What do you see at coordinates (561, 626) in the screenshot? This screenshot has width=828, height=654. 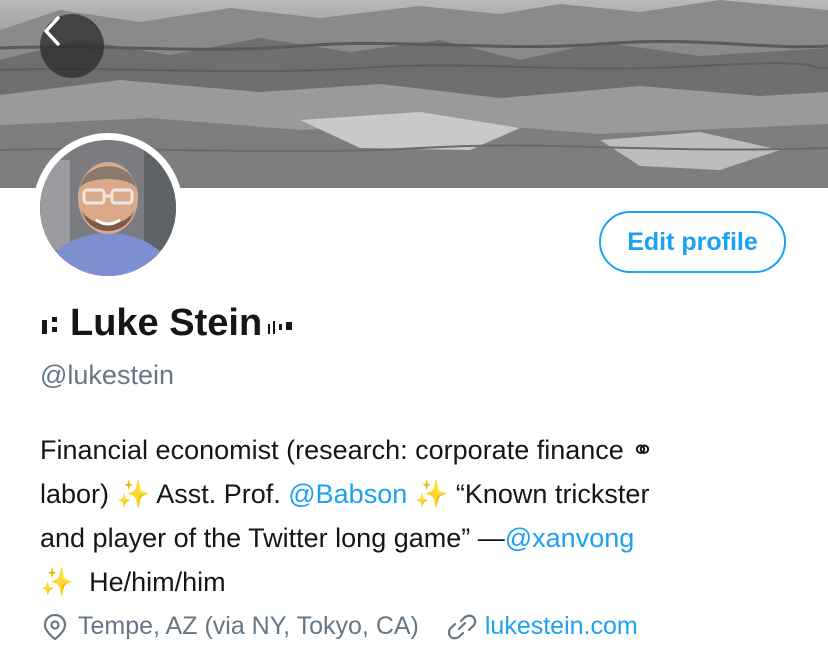 I see `website-link: lukestein.com` at bounding box center [561, 626].